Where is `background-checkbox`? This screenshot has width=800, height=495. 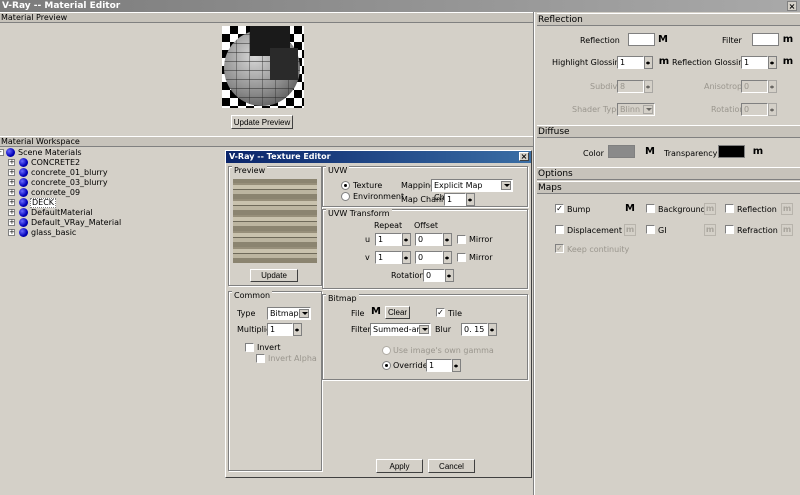
background-checkbox is located at coordinates (650, 208).